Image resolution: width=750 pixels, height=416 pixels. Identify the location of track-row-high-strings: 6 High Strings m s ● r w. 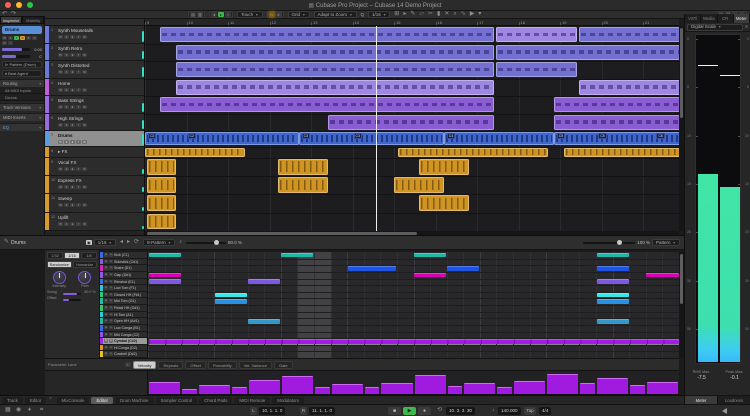
(94, 122).